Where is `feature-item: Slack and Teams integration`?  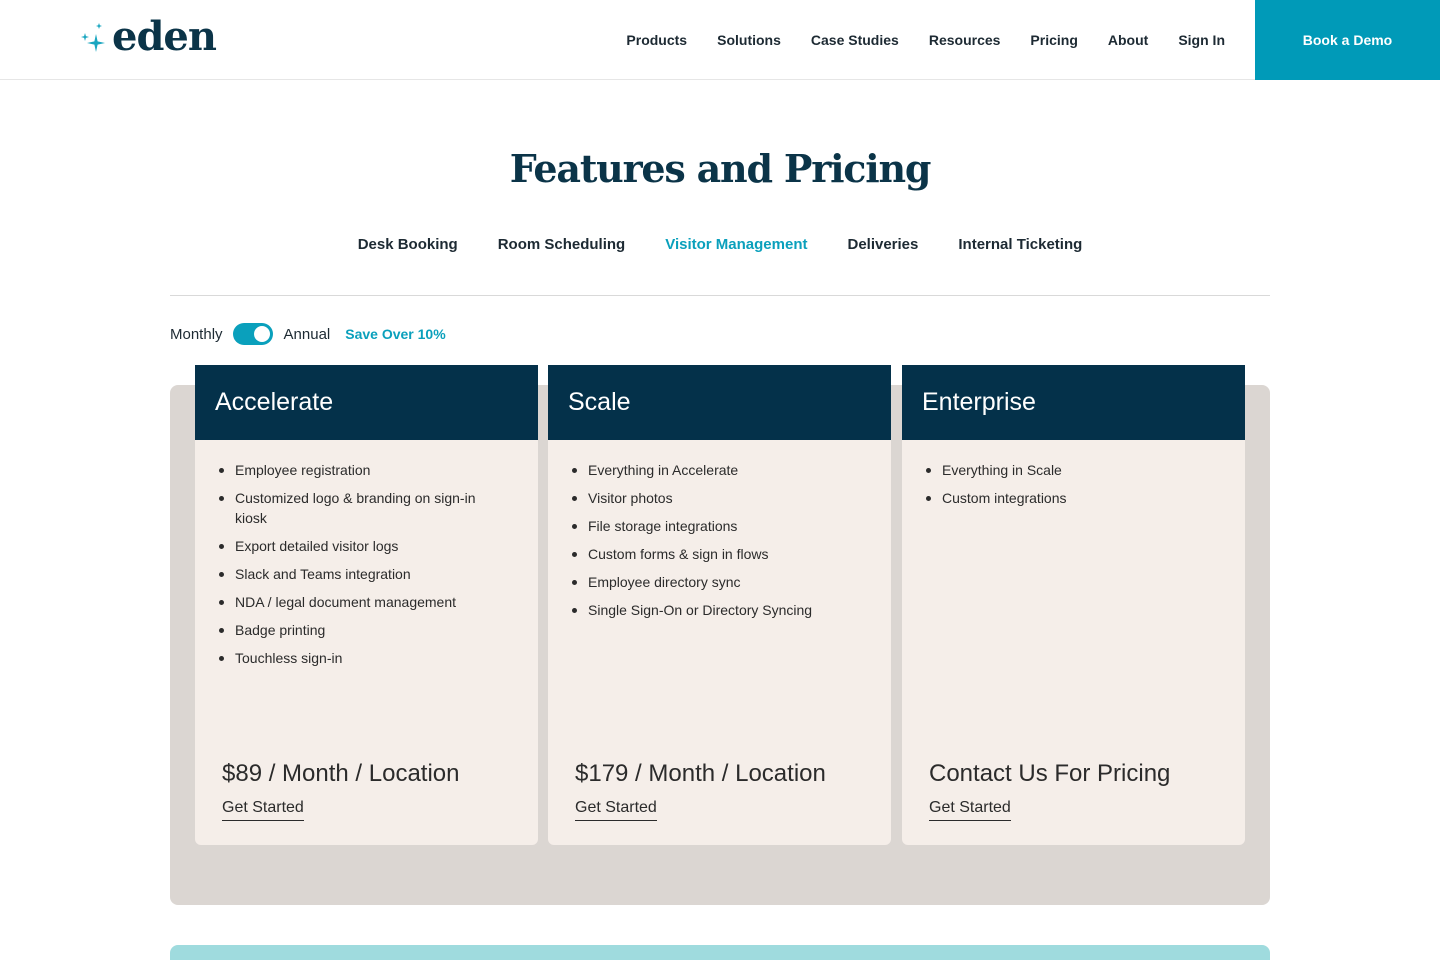
feature-item: Slack and Teams integration is located at coordinates (368, 574).